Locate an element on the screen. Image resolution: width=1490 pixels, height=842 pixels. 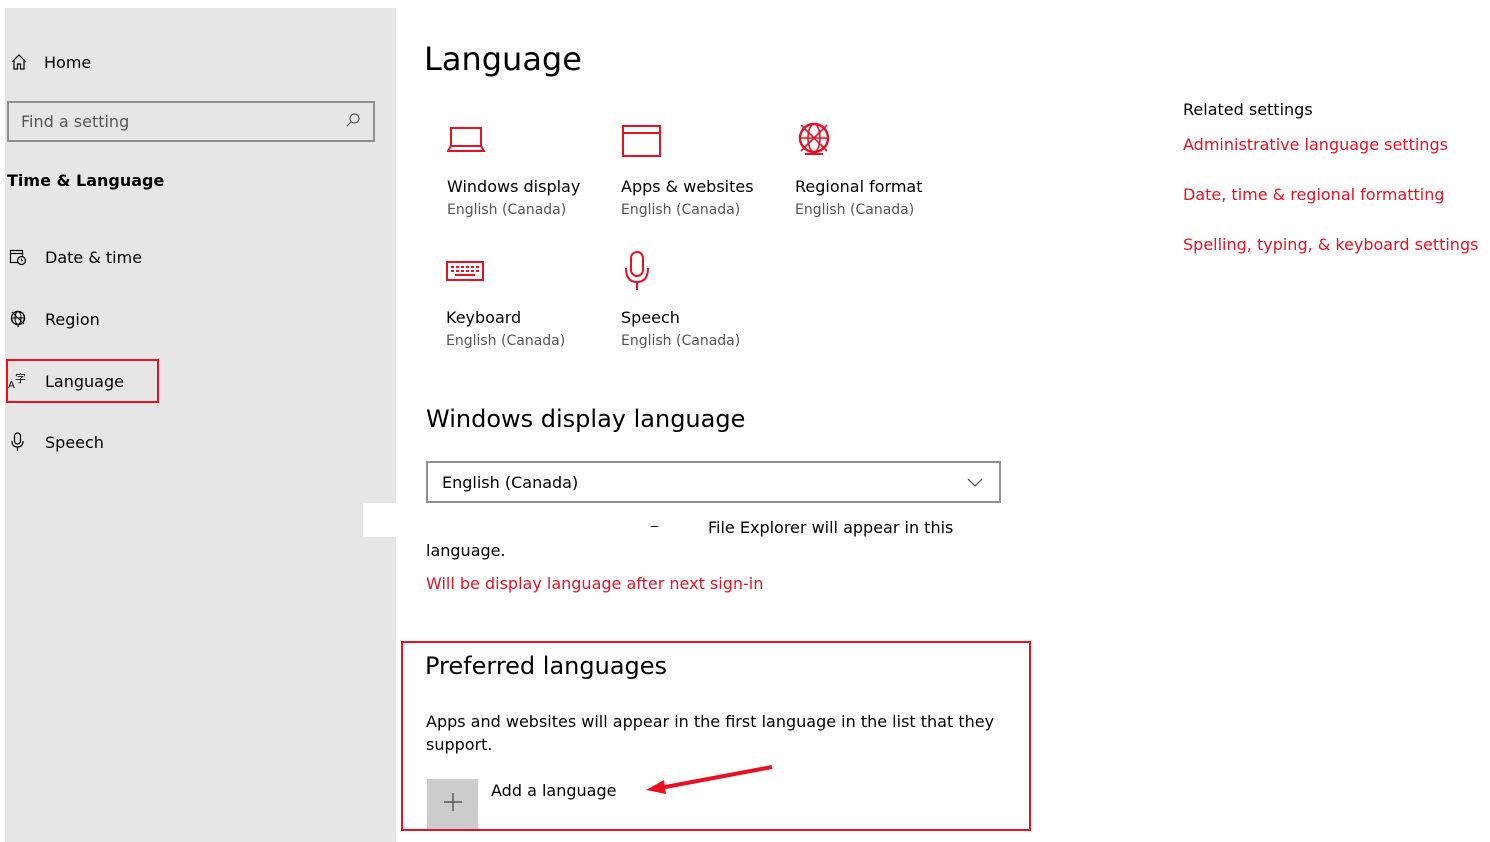
annotation-arrow-icon is located at coordinates (709, 779).